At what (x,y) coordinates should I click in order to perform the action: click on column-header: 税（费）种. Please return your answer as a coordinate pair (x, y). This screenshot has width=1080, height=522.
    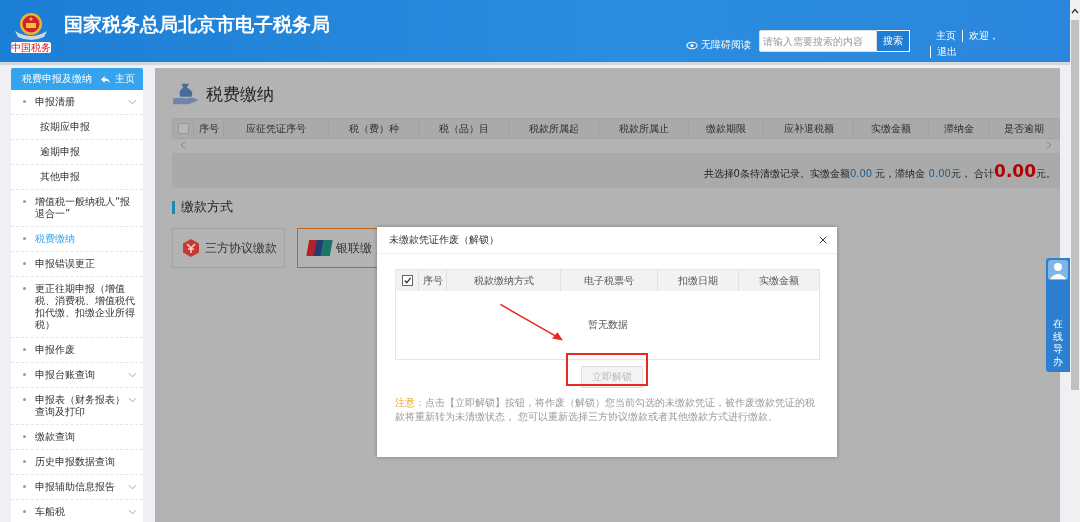
    Looking at the image, I should click on (373, 128).